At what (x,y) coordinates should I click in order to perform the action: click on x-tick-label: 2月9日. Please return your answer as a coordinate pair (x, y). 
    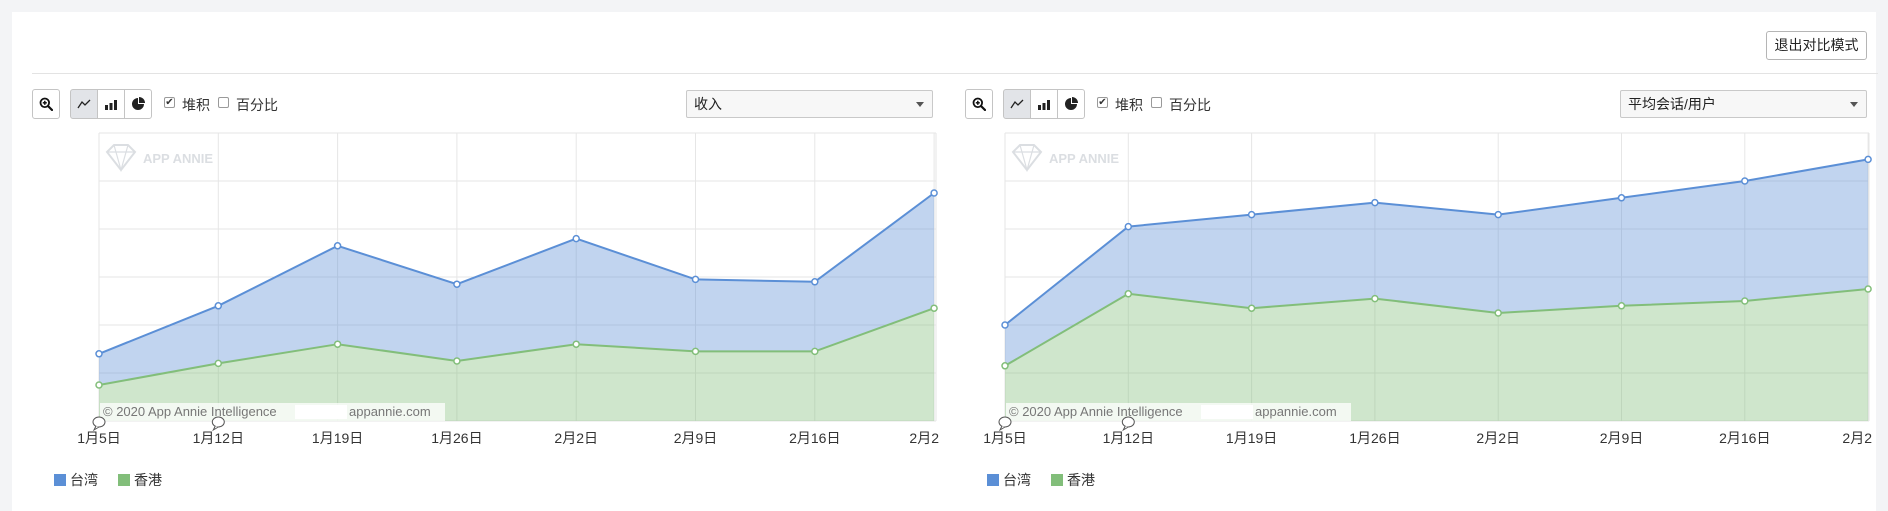
    Looking at the image, I should click on (1622, 438).